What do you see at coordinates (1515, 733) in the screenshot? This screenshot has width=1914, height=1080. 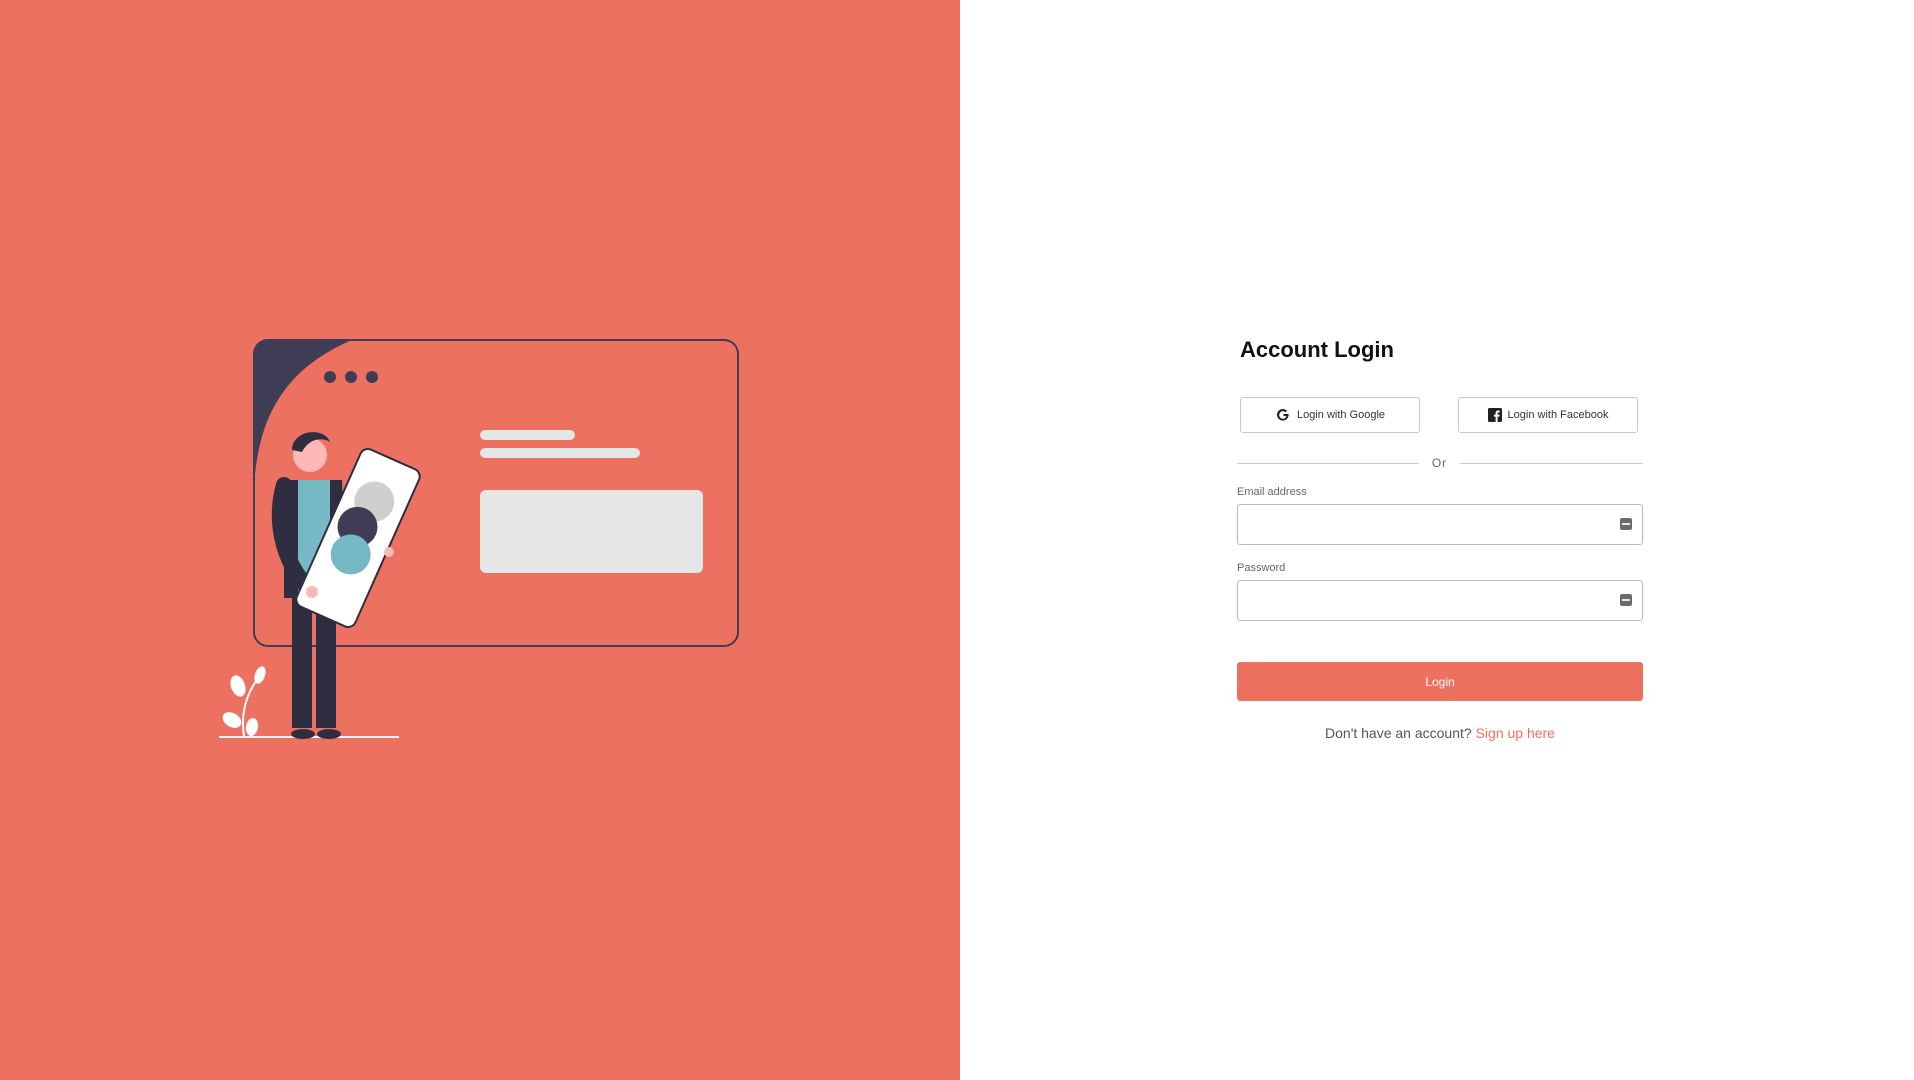 I see `signup-link: Sign up here` at bounding box center [1515, 733].